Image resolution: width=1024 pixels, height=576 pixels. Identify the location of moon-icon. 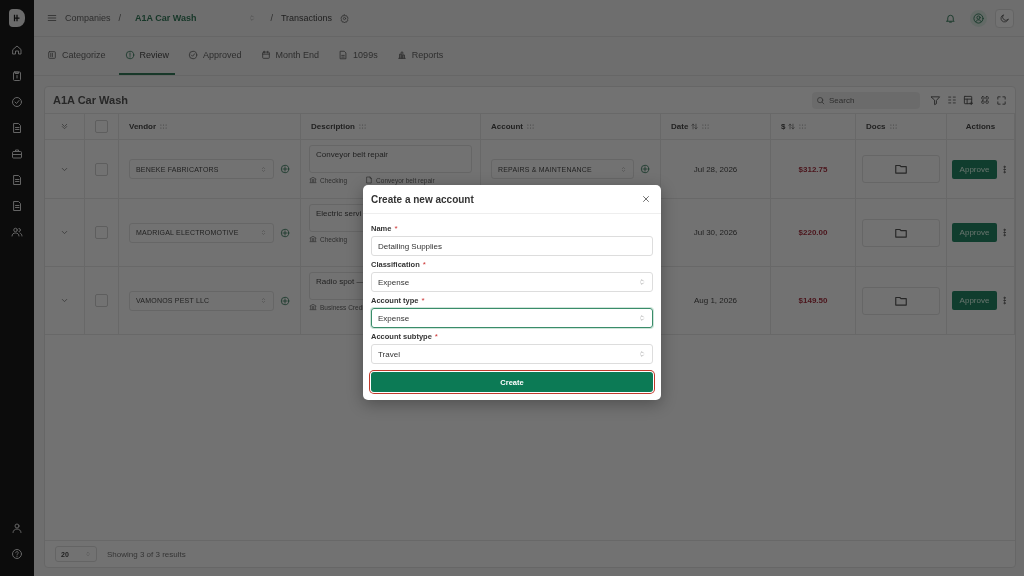
(1004, 18).